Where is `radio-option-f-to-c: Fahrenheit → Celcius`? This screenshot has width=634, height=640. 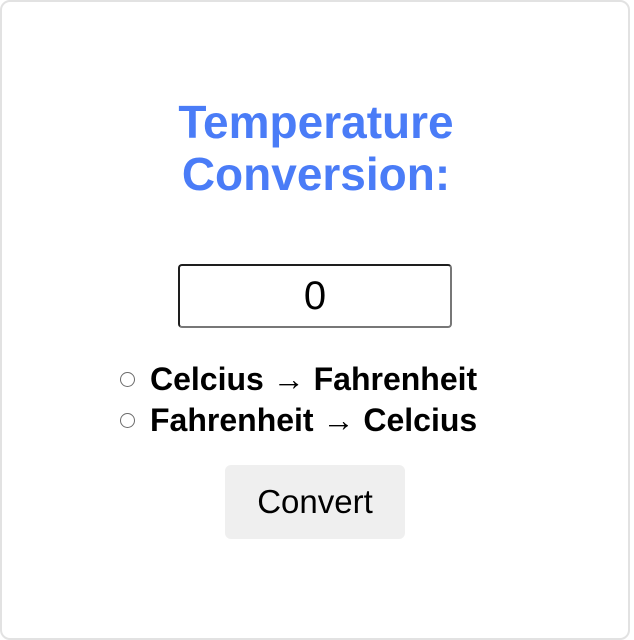 radio-option-f-to-c: Fahrenheit → Celcius is located at coordinates (297, 420).